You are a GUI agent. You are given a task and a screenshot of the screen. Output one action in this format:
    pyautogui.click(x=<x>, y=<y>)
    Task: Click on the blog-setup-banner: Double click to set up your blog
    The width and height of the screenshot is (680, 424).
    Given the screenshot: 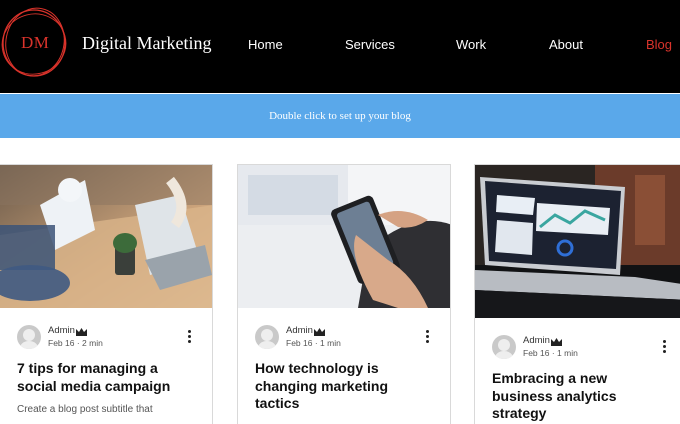 What is the action you would take?
    pyautogui.click(x=340, y=116)
    